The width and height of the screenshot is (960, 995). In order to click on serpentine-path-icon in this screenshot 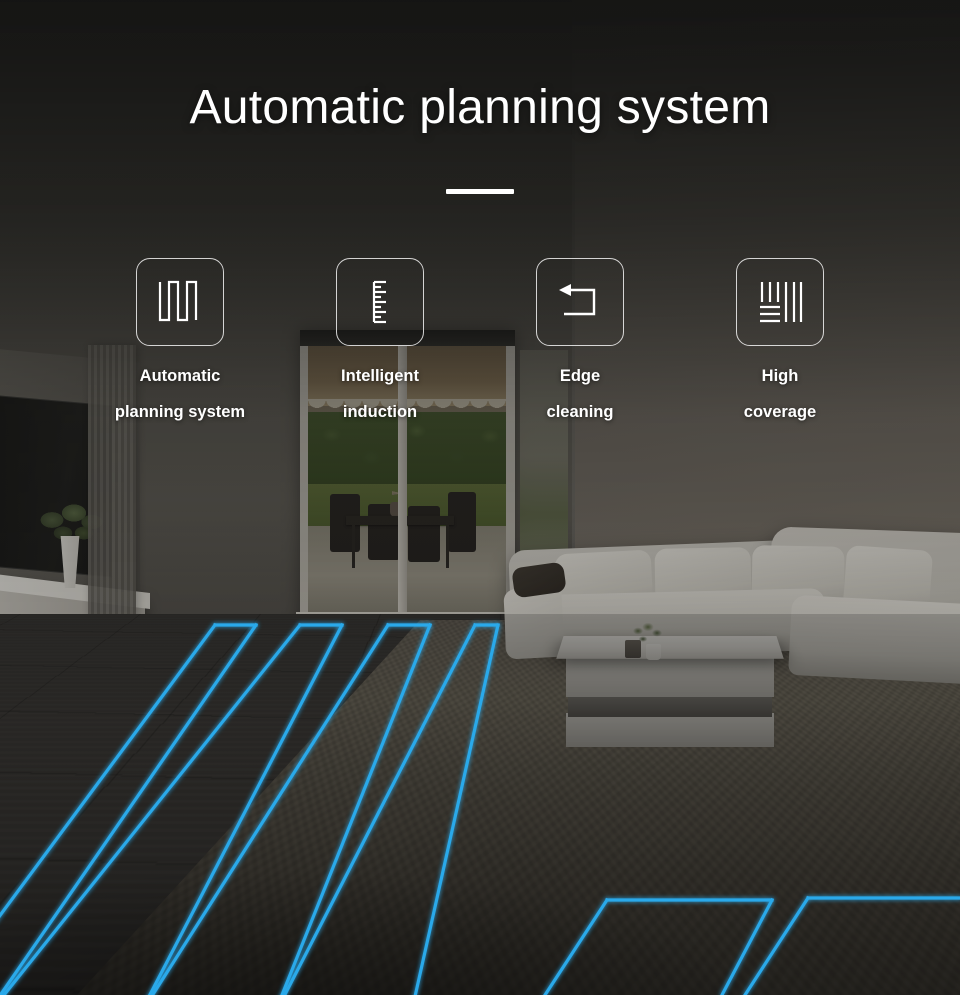, I will do `click(180, 302)`.